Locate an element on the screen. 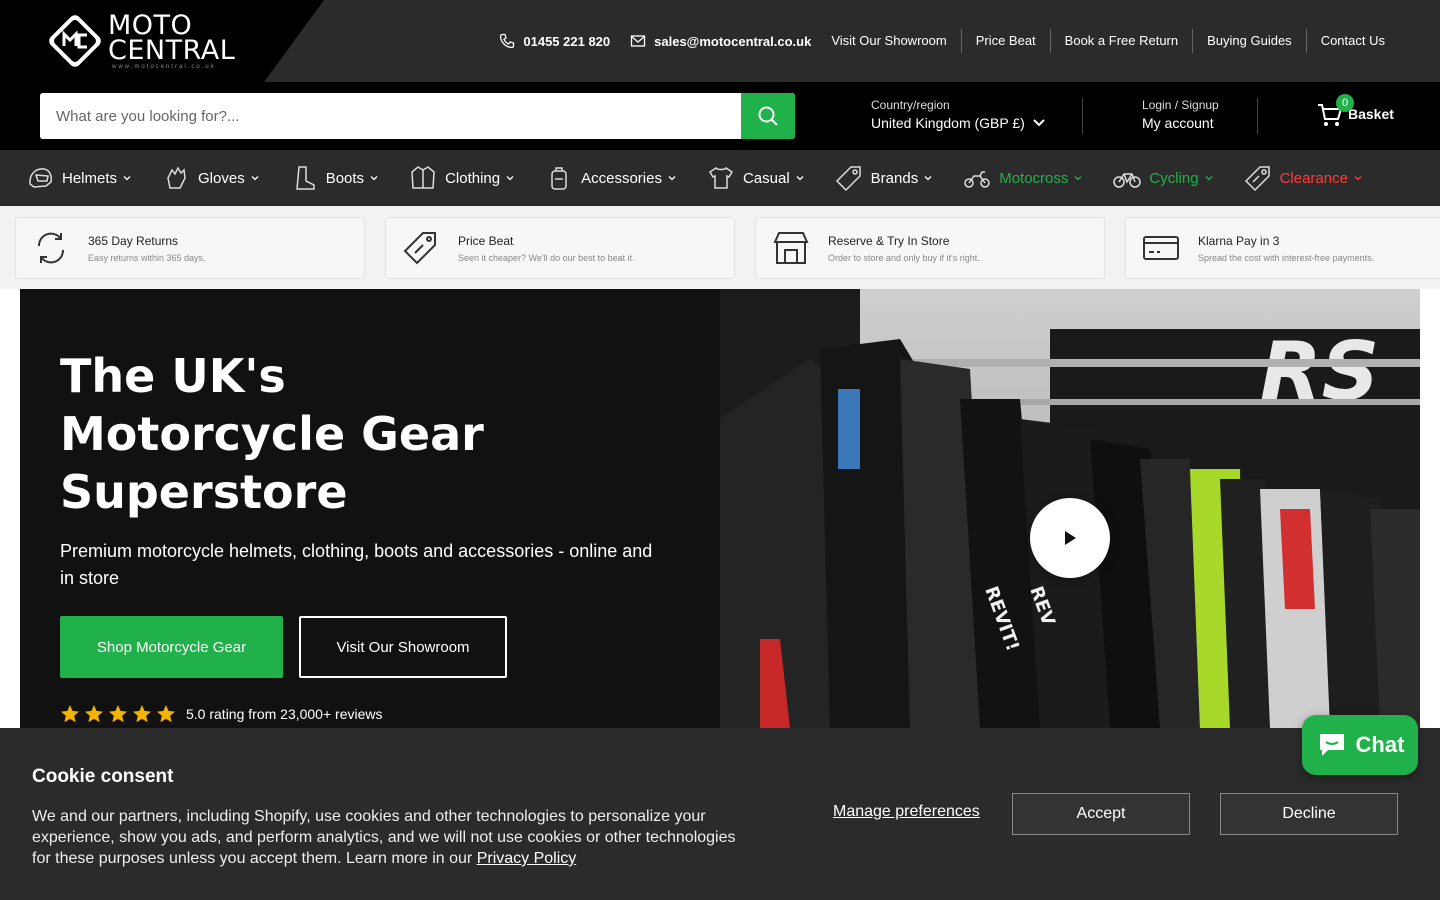 This screenshot has height=900, width=1440. nav-label: Clearance is located at coordinates (1313, 178).